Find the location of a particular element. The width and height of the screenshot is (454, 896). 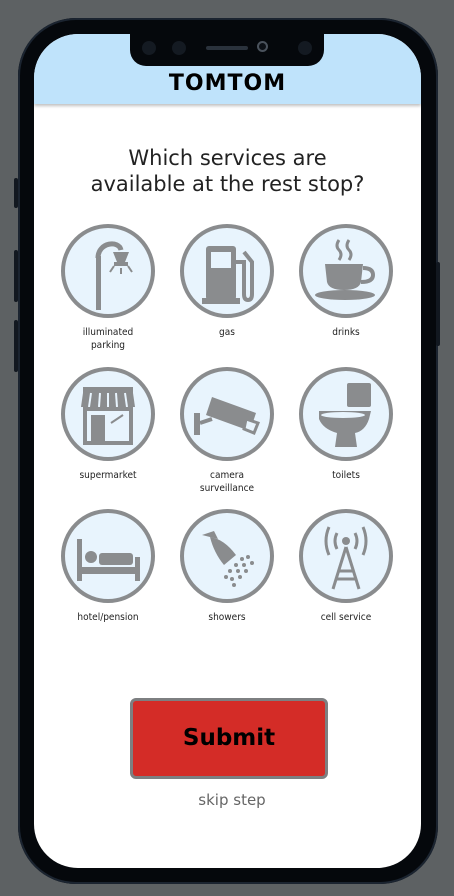

street-lamp-icon is located at coordinates (108, 271).